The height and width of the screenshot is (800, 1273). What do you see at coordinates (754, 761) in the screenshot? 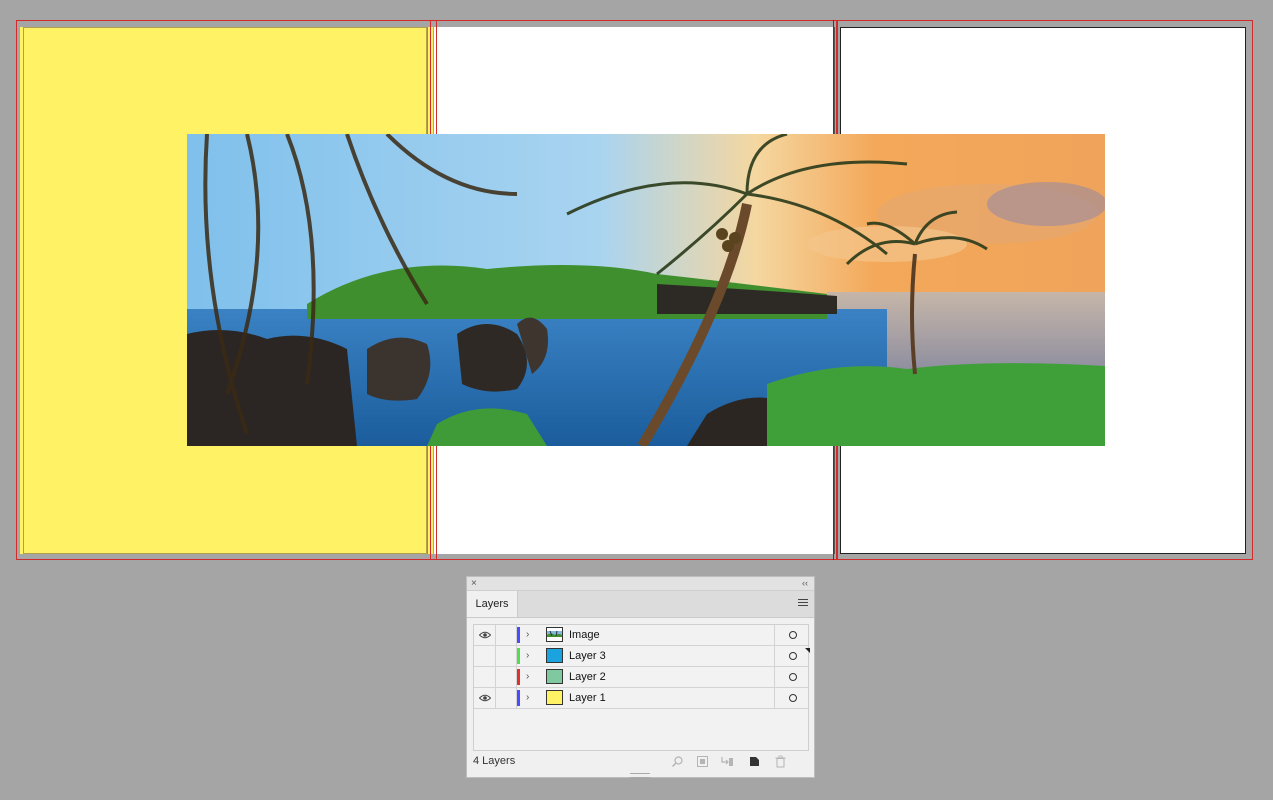
I see `new-layer-icon` at bounding box center [754, 761].